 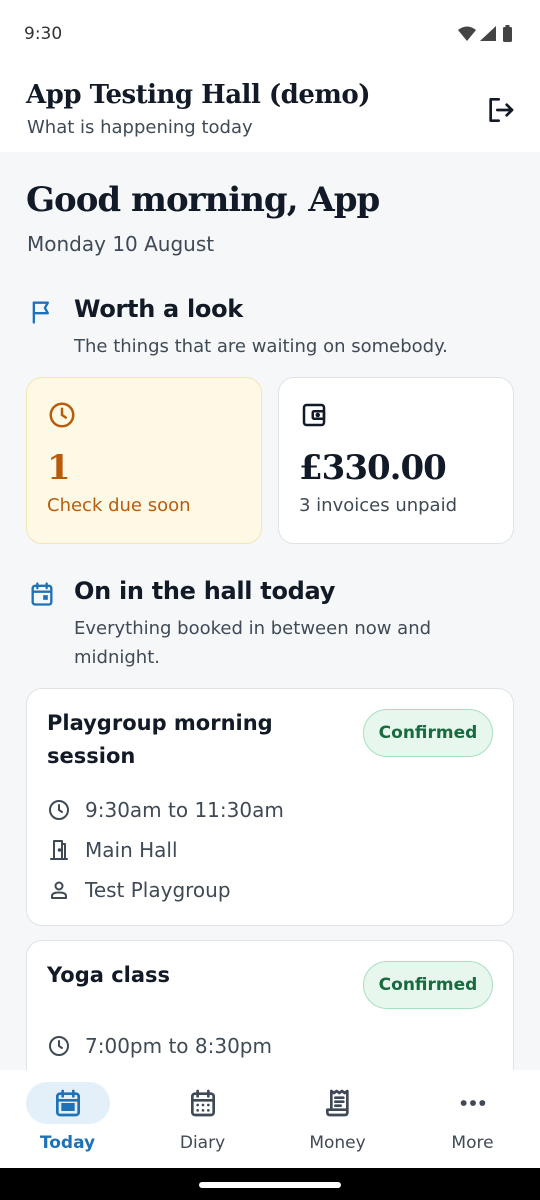 I want to click on nav-item-diary: Diary, so click(x=202, y=1119).